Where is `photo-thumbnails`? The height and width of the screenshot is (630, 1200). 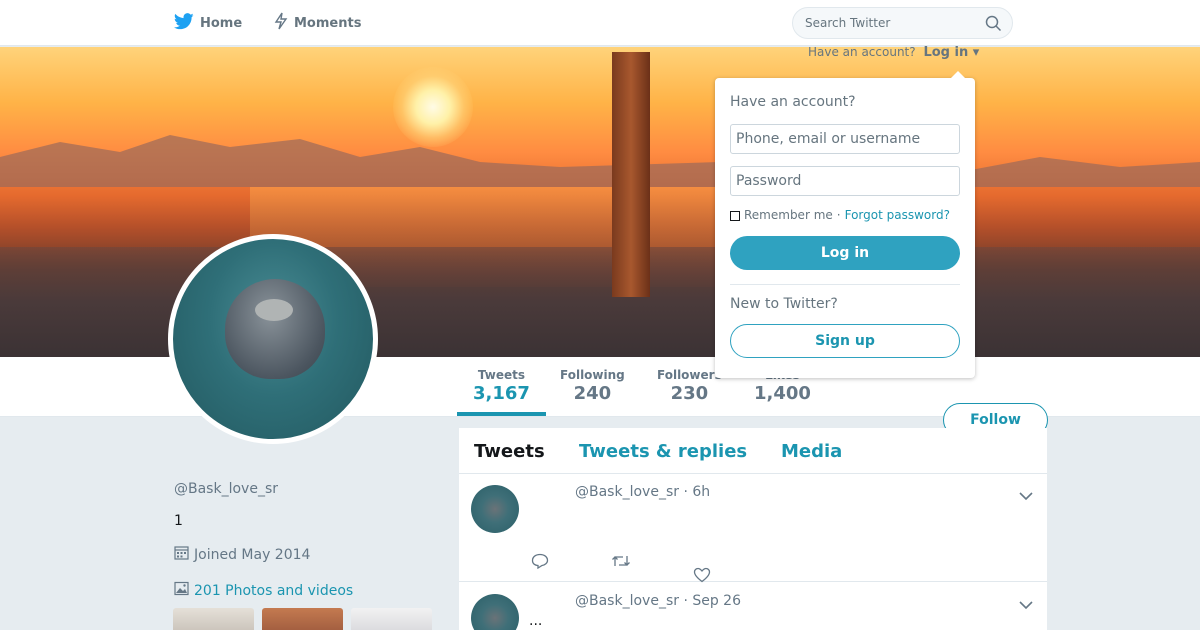
photo-thumbnails is located at coordinates (302, 619).